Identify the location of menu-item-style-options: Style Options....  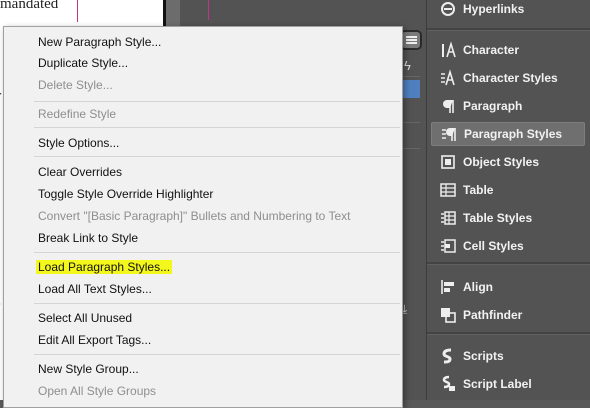
(203, 143).